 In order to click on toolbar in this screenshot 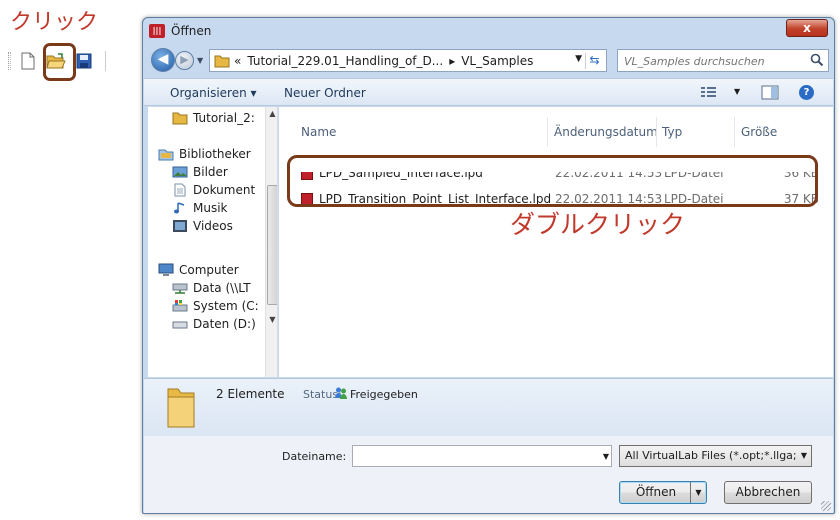, I will do `click(64, 61)`.